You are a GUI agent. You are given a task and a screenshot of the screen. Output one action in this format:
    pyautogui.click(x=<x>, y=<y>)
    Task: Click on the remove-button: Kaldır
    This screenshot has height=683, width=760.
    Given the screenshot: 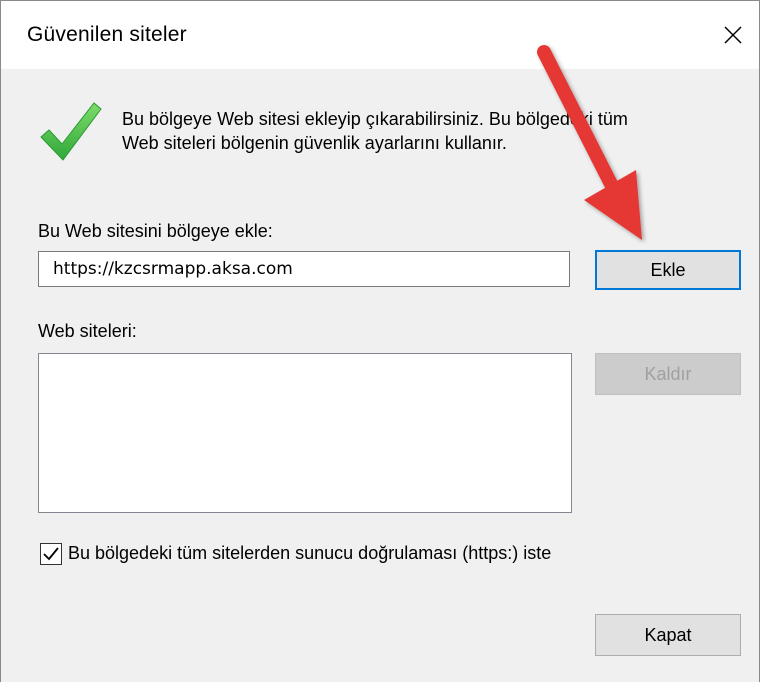 What is the action you would take?
    pyautogui.click(x=668, y=374)
    